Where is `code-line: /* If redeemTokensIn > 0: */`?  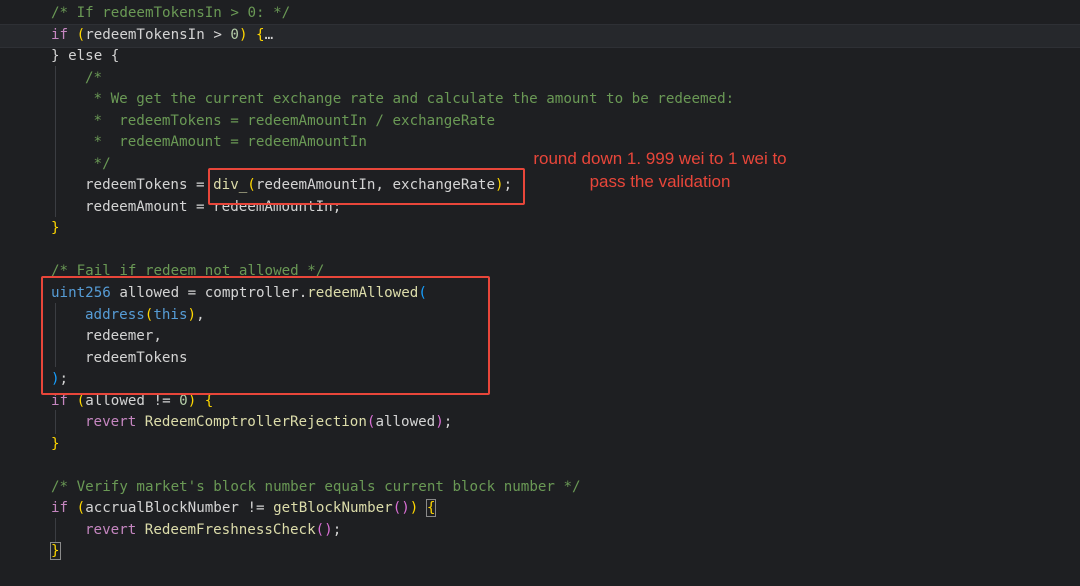 code-line: /* If redeemTokensIn > 0: */ is located at coordinates (540, 14).